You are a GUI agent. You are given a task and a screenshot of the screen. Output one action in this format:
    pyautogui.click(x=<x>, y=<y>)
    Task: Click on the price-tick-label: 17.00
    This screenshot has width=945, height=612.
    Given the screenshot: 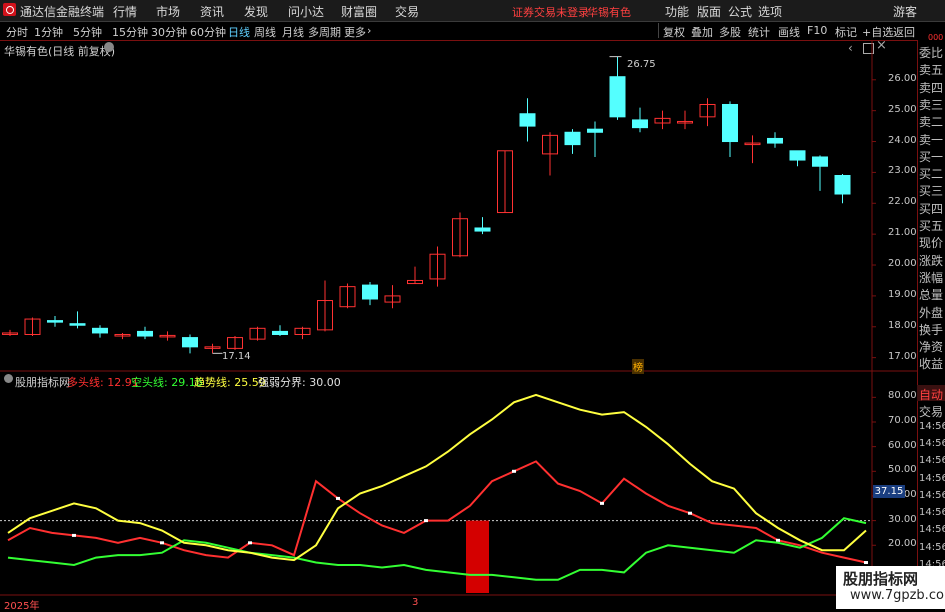 What is the action you would take?
    pyautogui.click(x=902, y=356)
    